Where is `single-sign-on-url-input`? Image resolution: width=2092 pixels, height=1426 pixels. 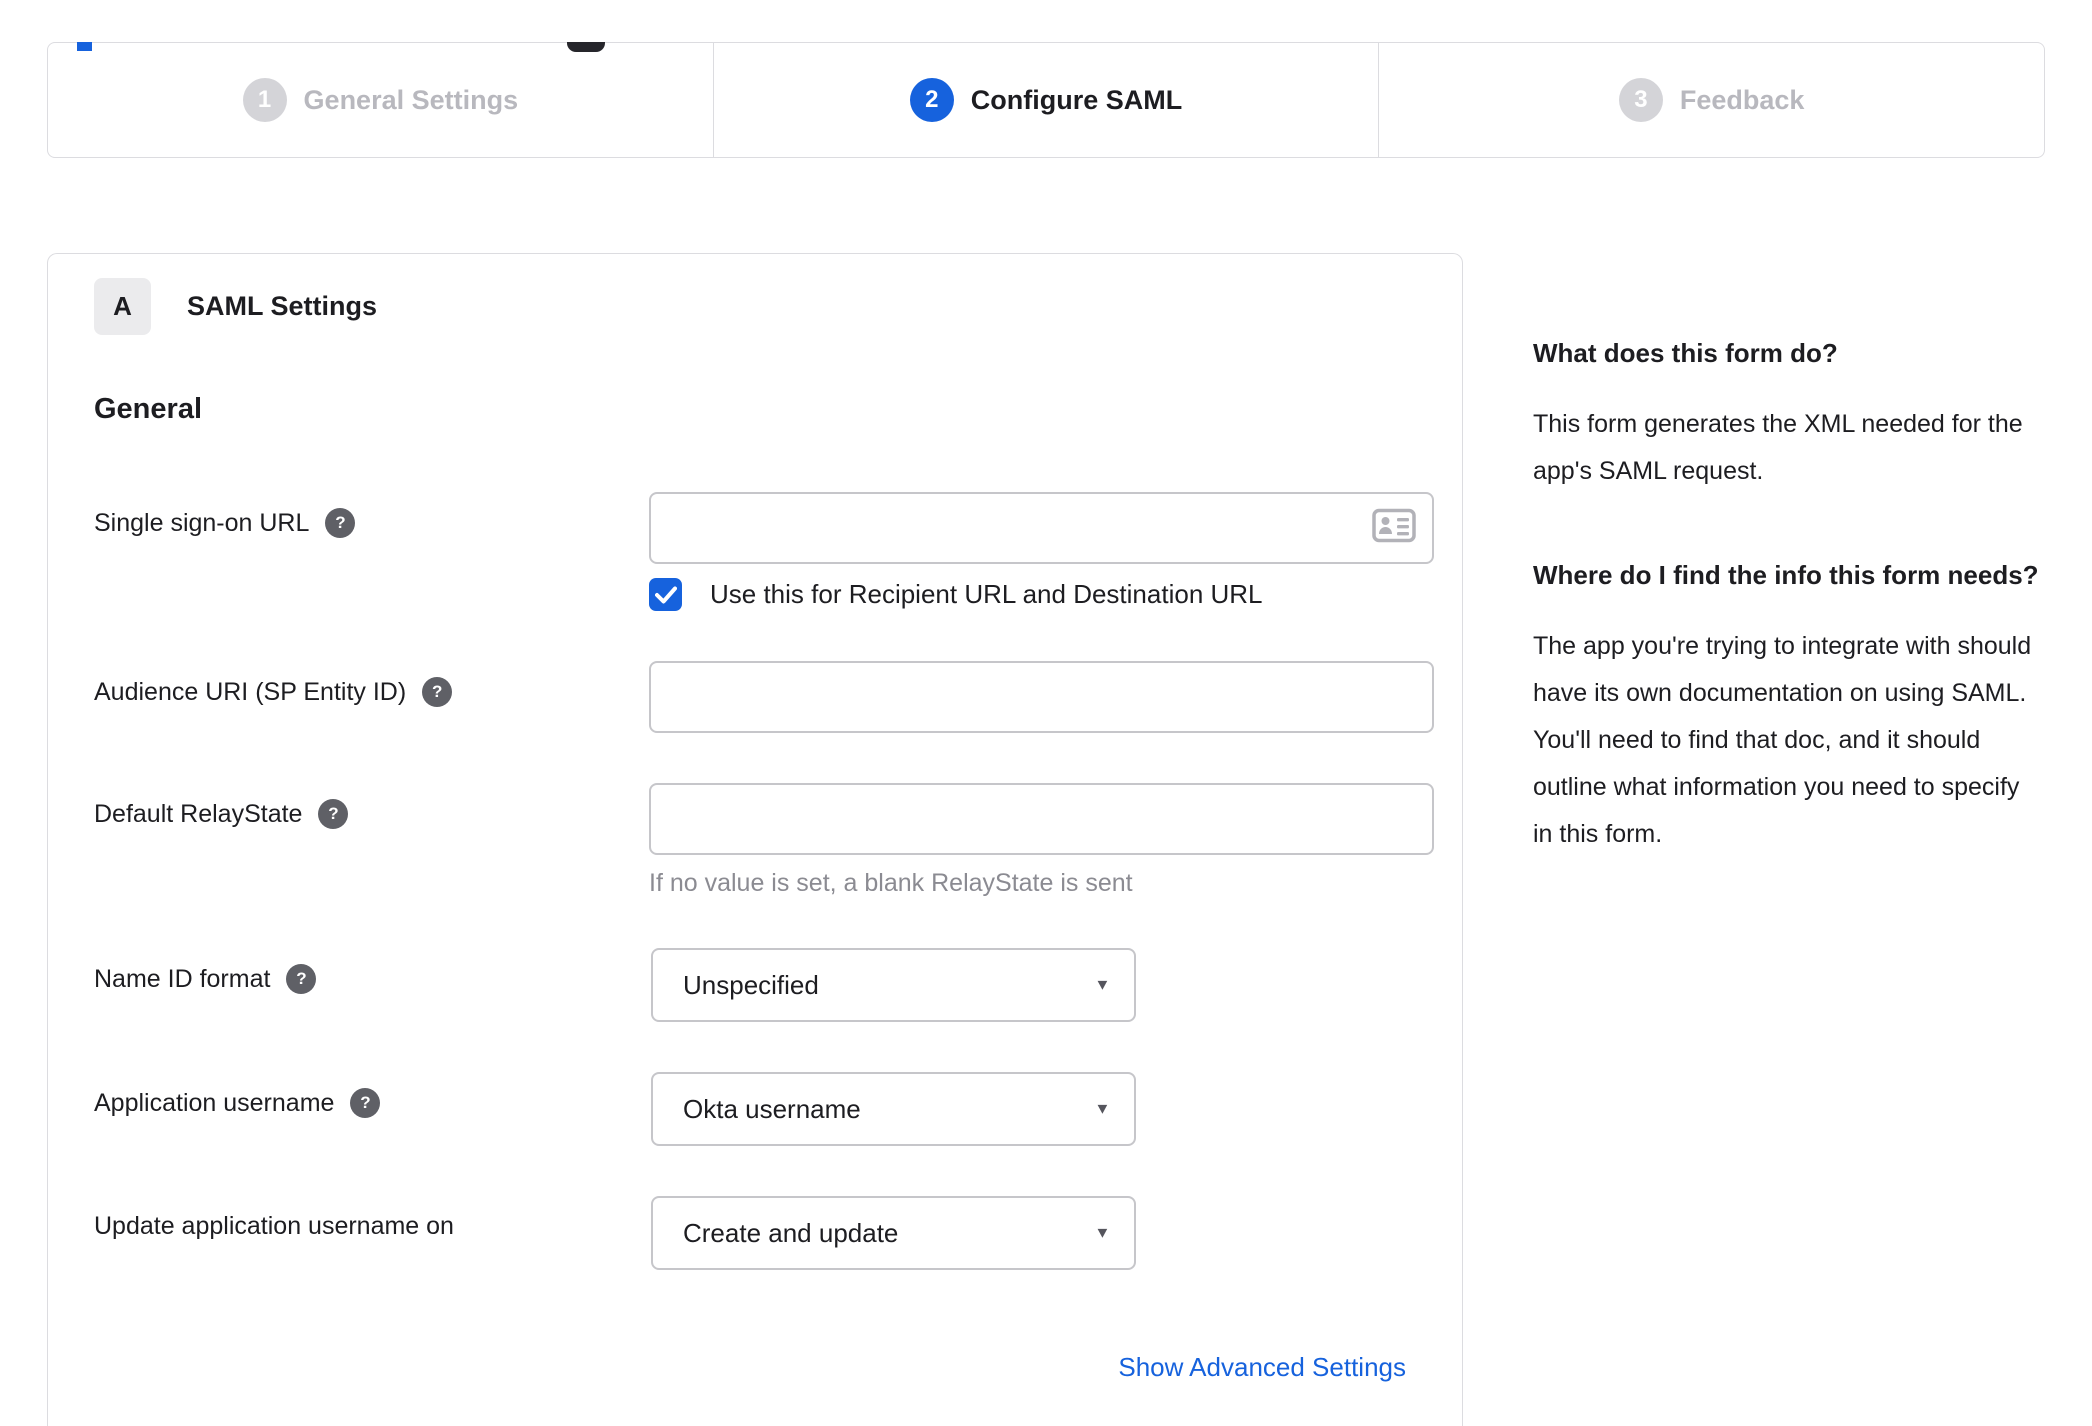
single-sign-on-url-input is located at coordinates (1041, 528).